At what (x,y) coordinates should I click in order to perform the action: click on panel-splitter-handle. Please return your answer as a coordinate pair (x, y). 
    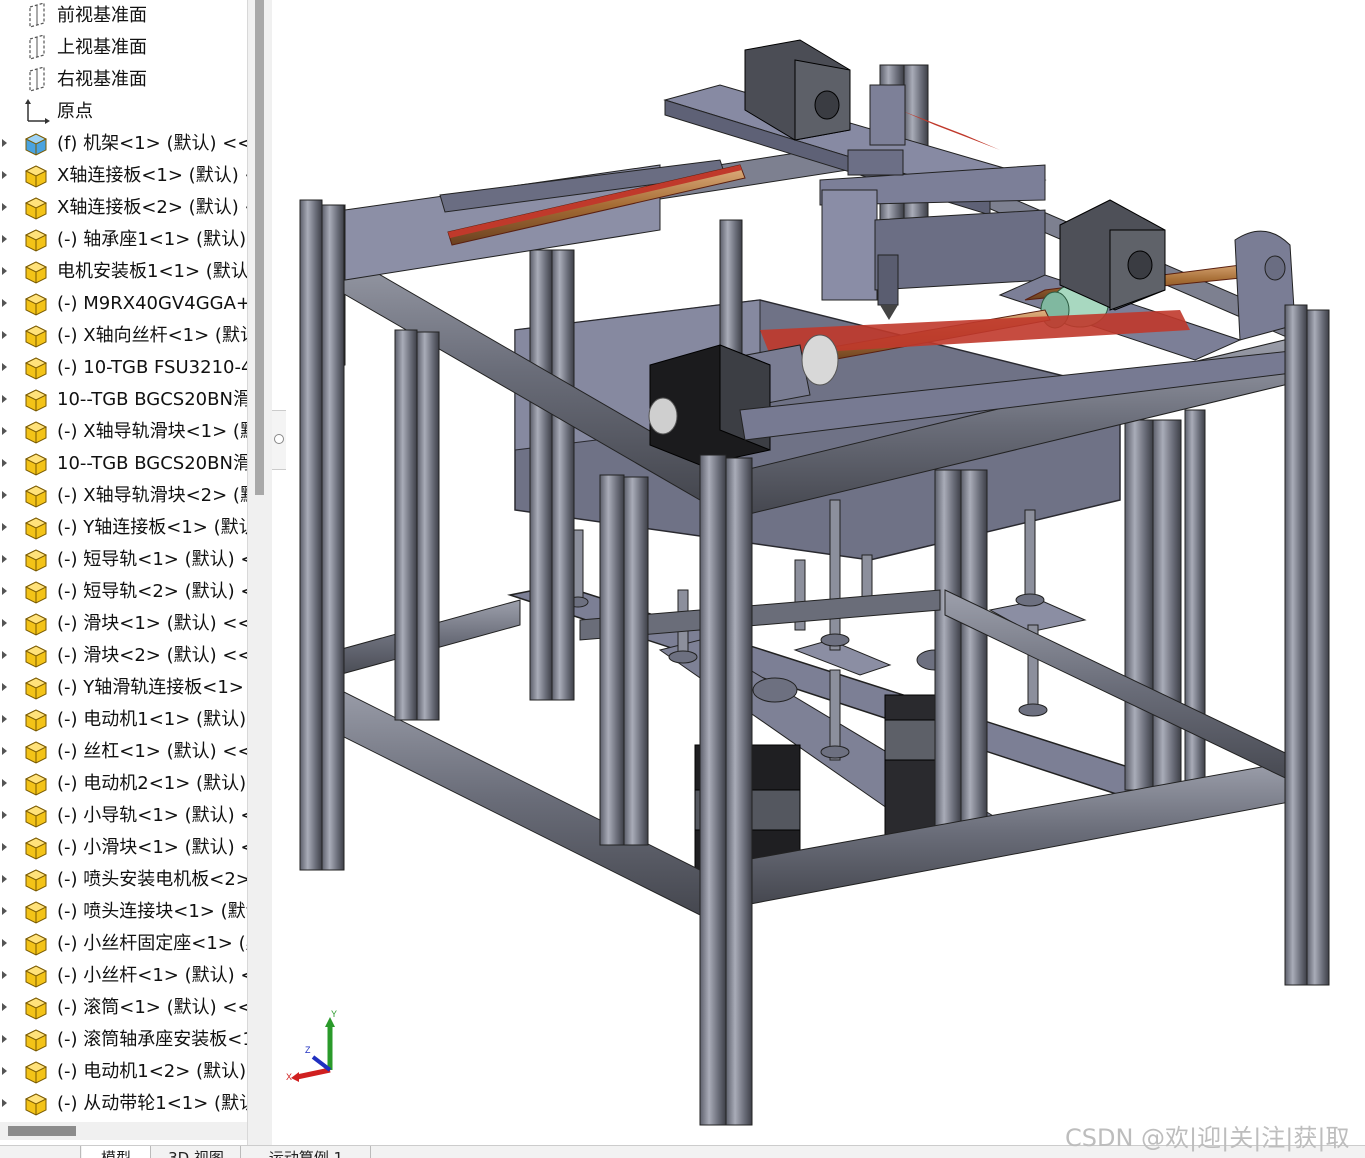
    Looking at the image, I should click on (279, 440).